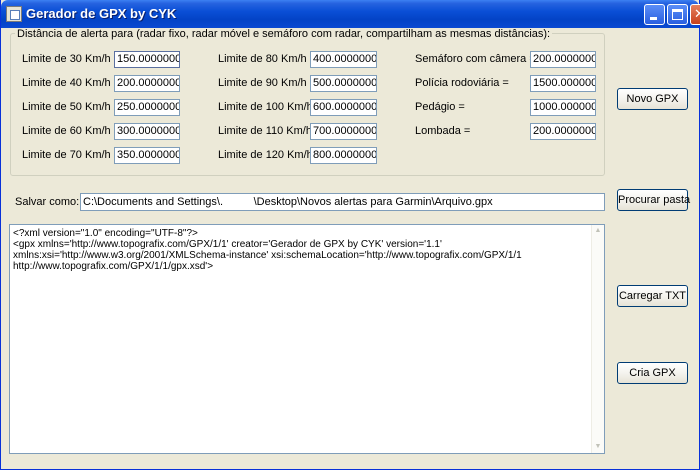  I want to click on limit-90-label: Limite de 90 Km/h =, so click(267, 83).